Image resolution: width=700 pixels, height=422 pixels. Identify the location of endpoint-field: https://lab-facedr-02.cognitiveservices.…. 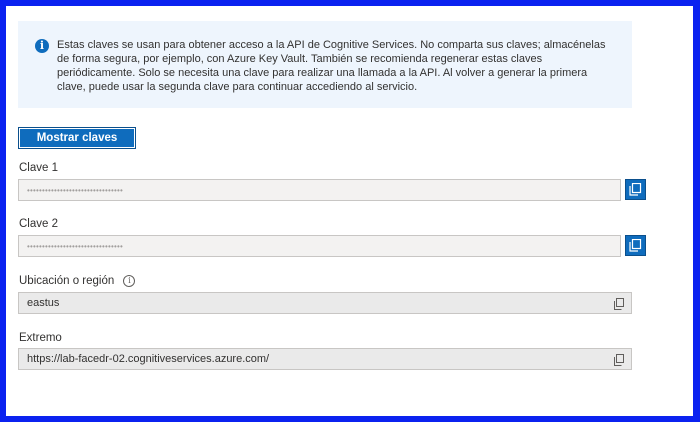
(325, 359).